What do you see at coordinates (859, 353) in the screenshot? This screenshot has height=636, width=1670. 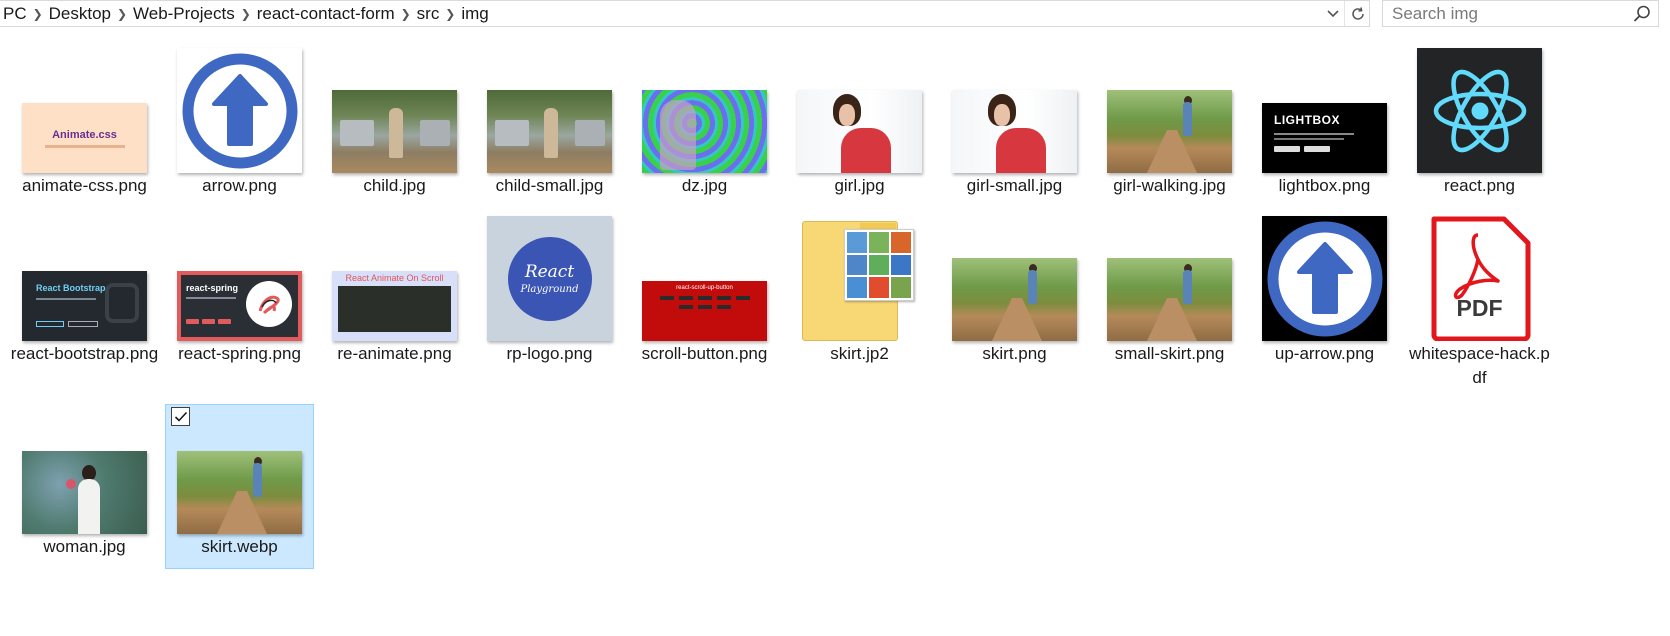 I see `file-name: skirt.jp2` at bounding box center [859, 353].